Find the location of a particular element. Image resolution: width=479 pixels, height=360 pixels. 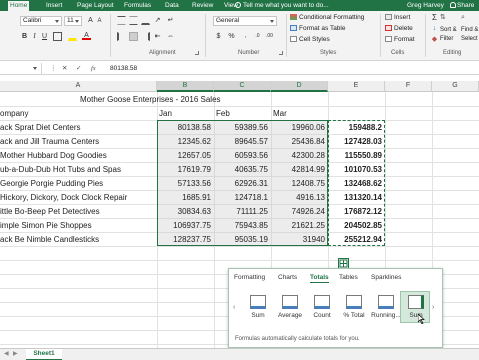

tab-formulas: Formulas is located at coordinates (137, 6).